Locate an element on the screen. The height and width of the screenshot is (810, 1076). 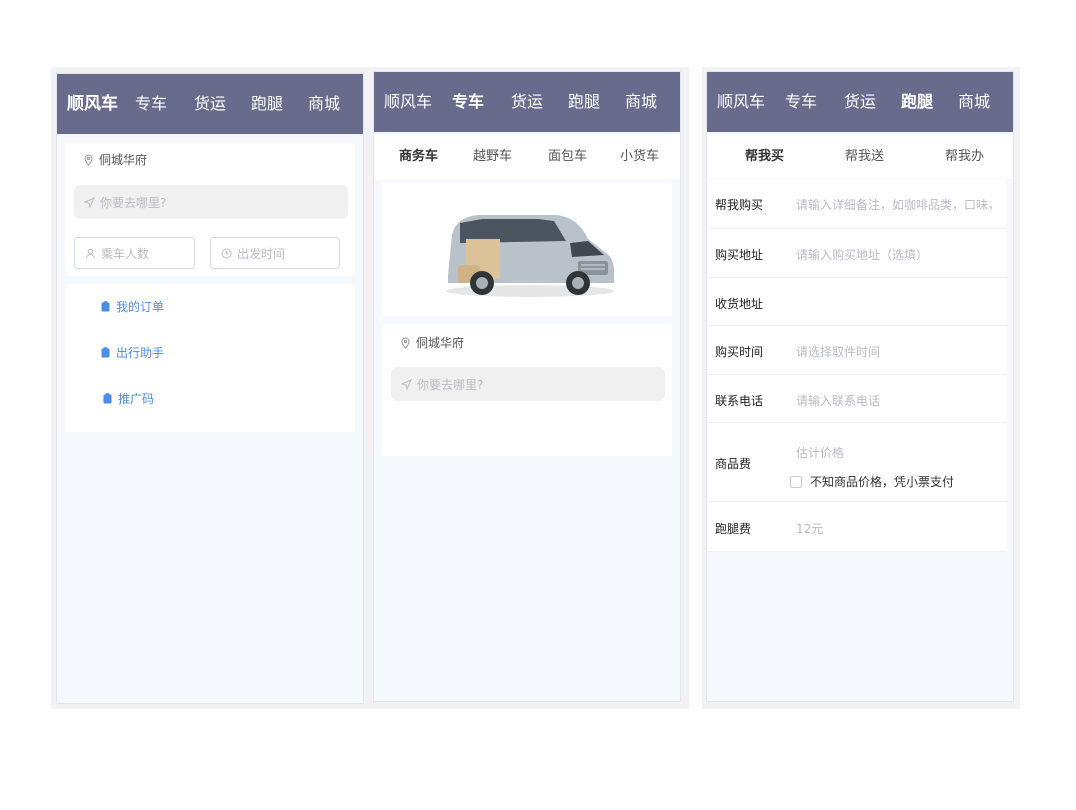
menu-my-orders: 我的订单 is located at coordinates (132, 306).